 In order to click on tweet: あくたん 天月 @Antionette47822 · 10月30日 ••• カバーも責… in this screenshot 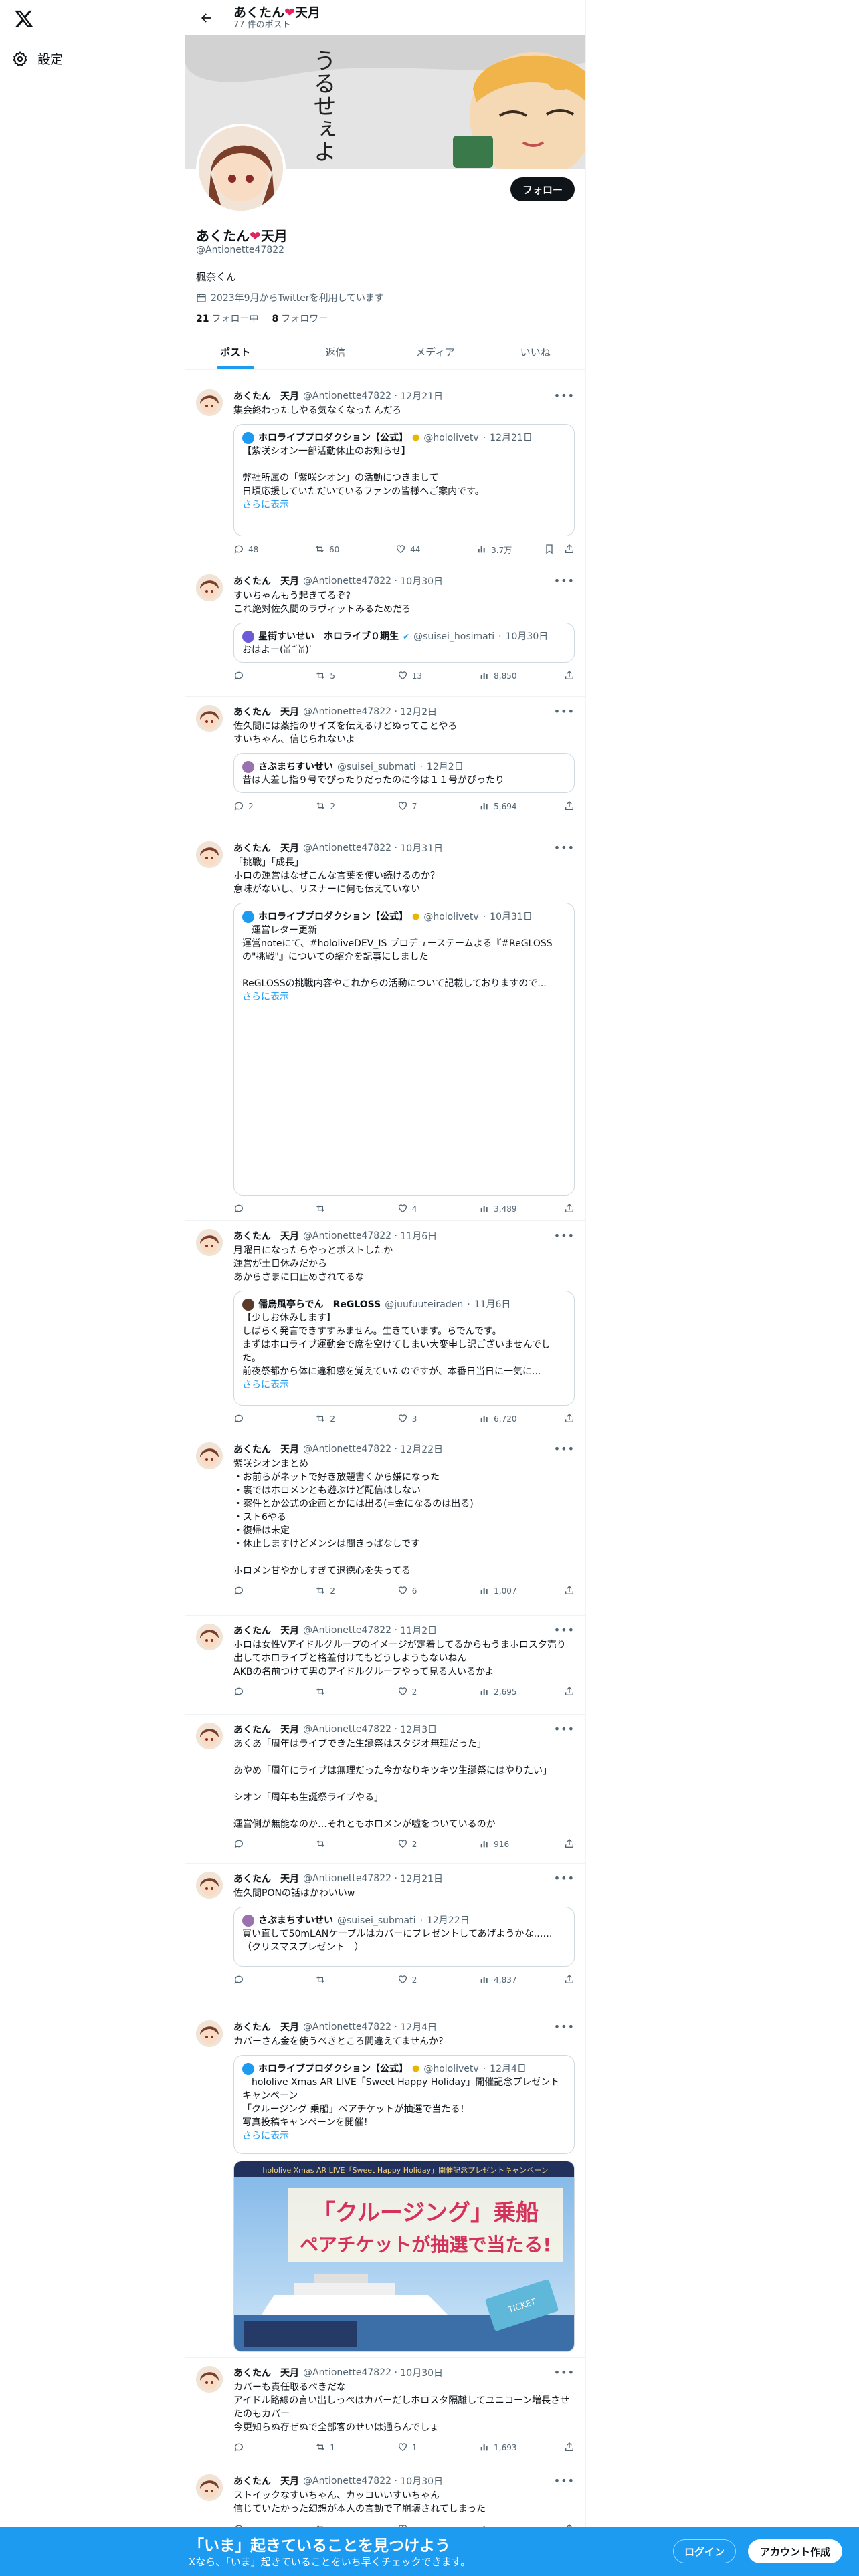, I will do `click(385, 2412)`.